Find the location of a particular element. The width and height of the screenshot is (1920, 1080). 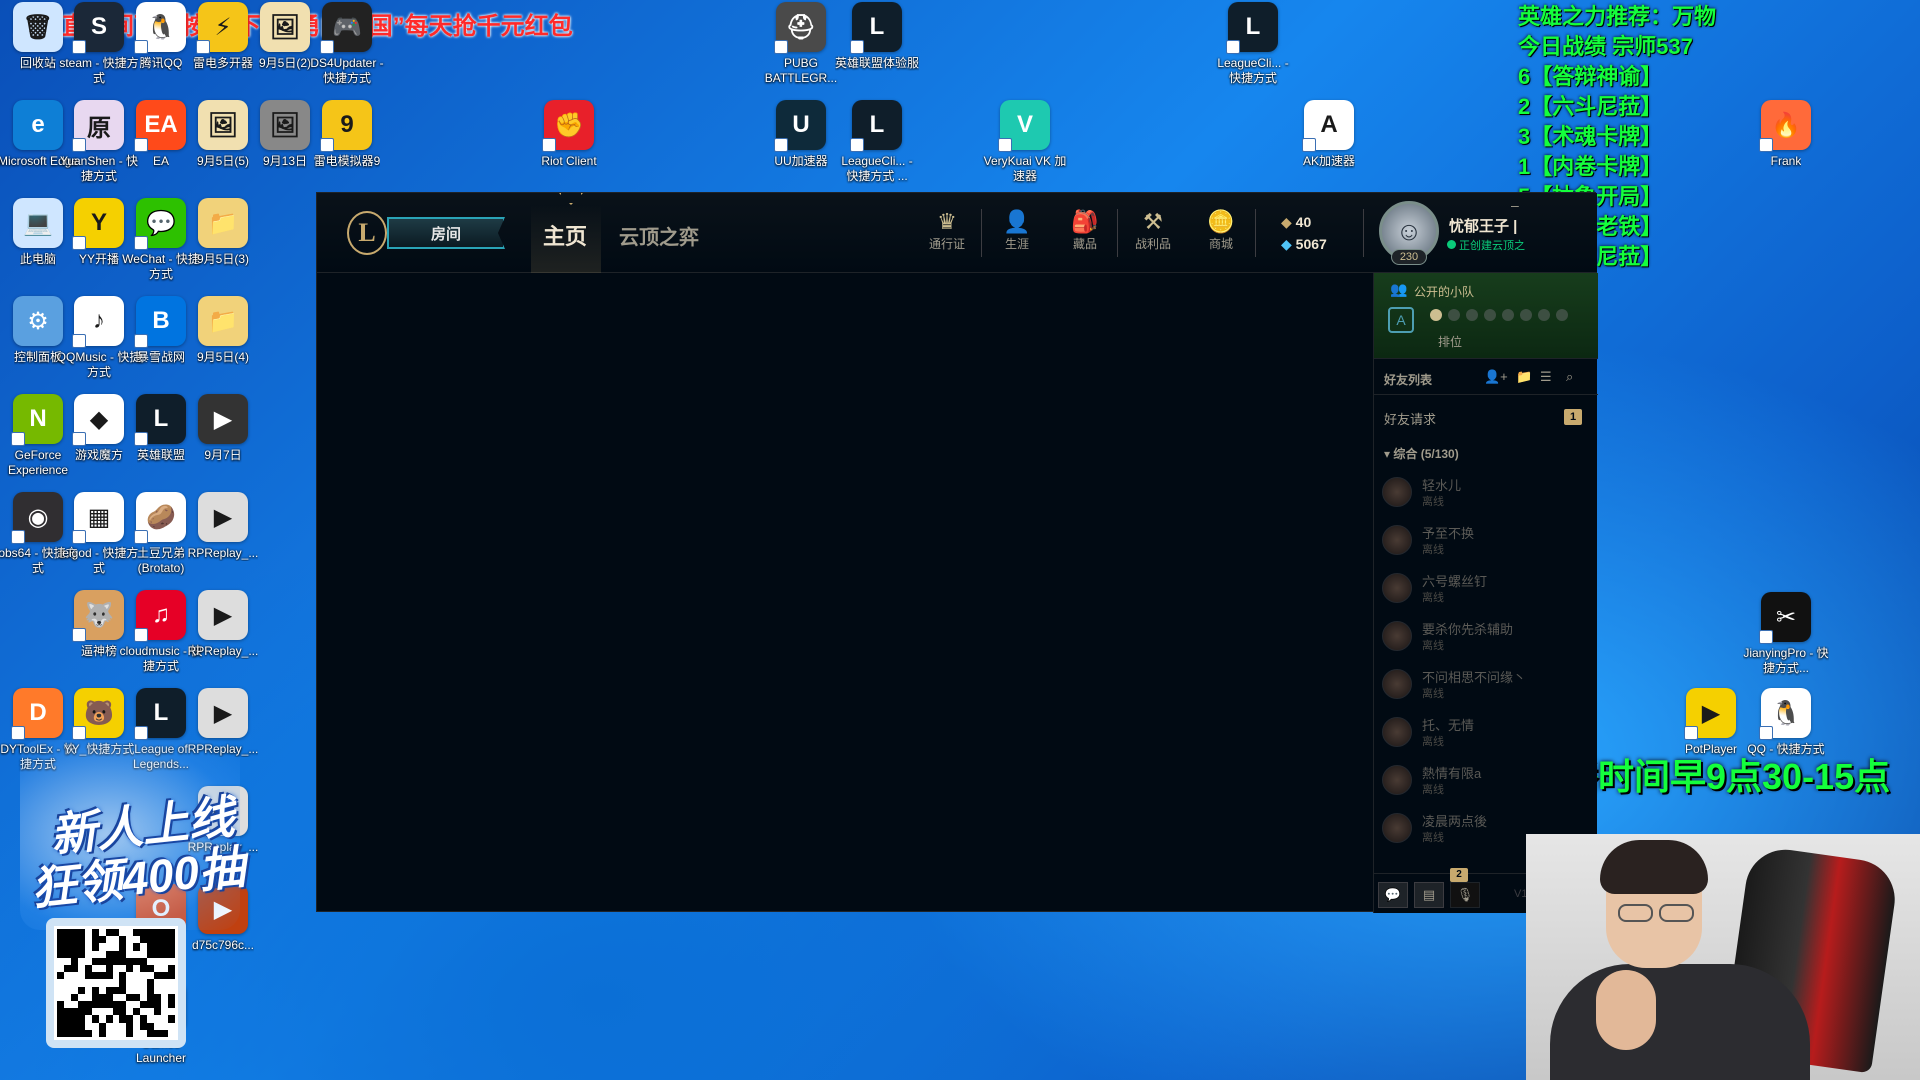

summoner-level-badge: 230 is located at coordinates (1409, 257).